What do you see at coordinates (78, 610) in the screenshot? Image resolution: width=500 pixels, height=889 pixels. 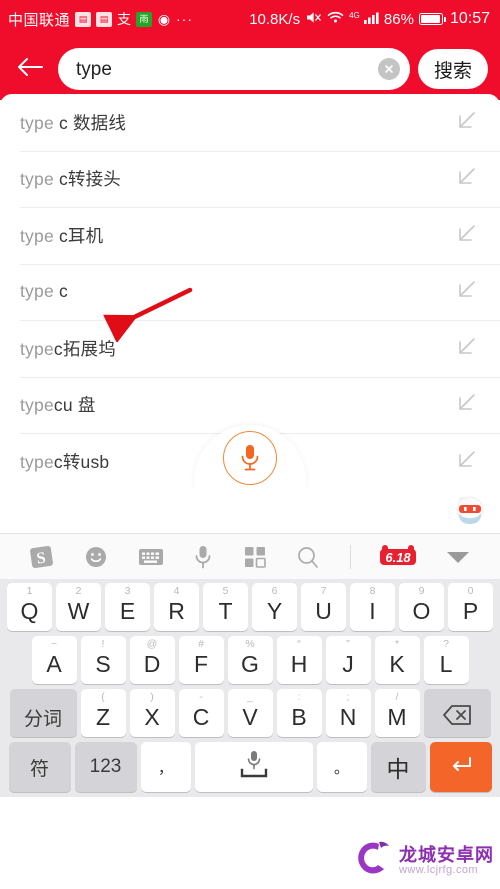 I see `key-label: W` at bounding box center [78, 610].